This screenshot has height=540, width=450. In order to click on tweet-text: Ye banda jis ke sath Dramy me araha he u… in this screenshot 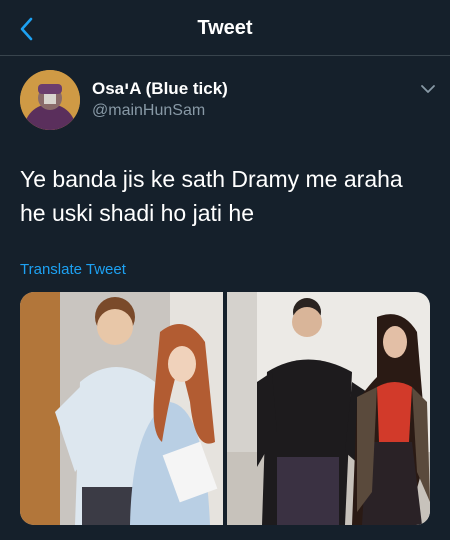, I will do `click(211, 196)`.